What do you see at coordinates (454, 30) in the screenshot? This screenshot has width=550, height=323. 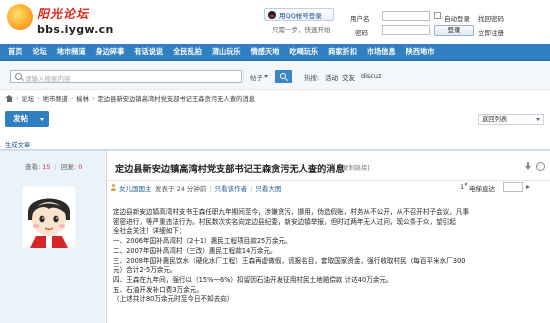 I see `login-button: 登录` at bounding box center [454, 30].